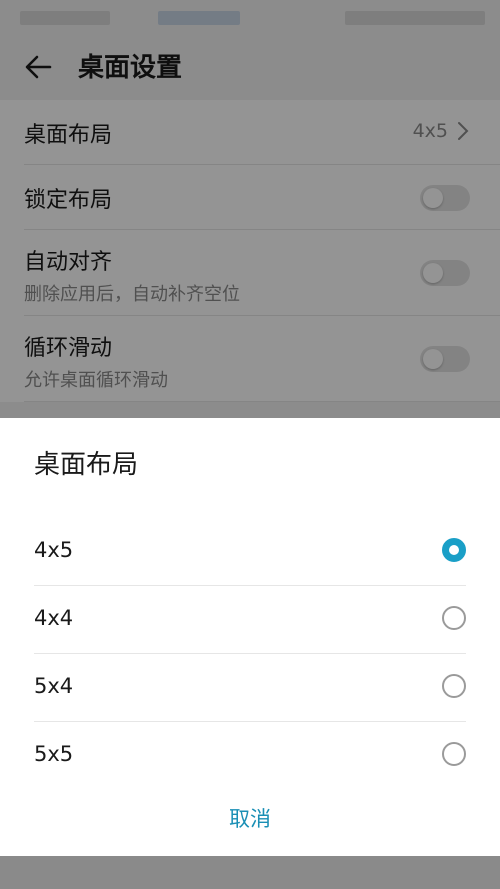 The width and height of the screenshot is (500, 889). I want to click on option-label: 5x4, so click(54, 686).